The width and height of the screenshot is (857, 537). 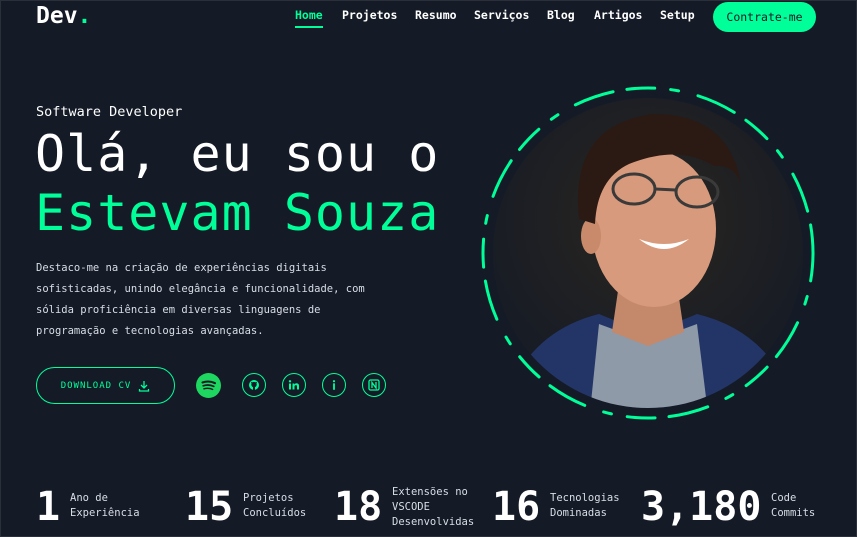 I want to click on stat-label: Projetos Concluídos, so click(x=274, y=506).